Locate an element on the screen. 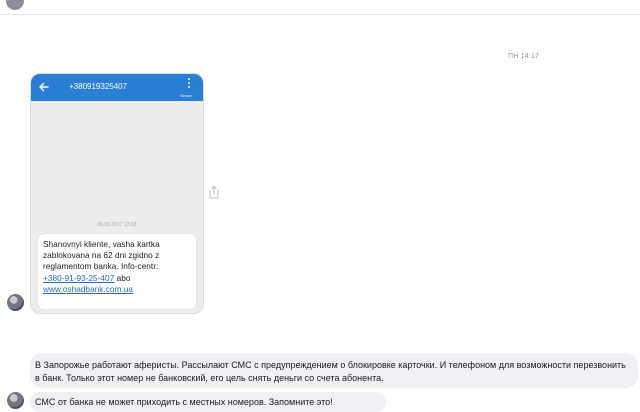  sms-date: 06.03.2017 13:03 is located at coordinates (117, 225).